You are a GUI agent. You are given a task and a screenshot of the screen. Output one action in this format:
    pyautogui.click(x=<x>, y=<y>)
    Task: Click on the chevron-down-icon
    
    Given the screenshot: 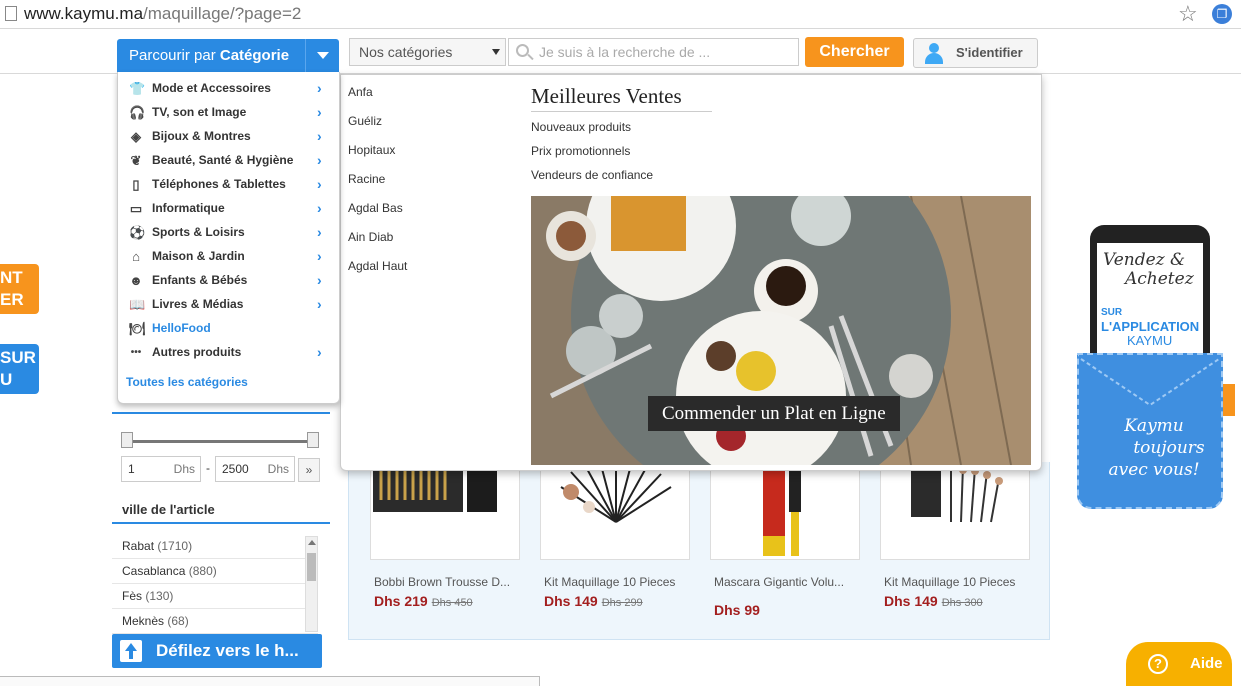 What is the action you would take?
    pyautogui.click(x=322, y=55)
    